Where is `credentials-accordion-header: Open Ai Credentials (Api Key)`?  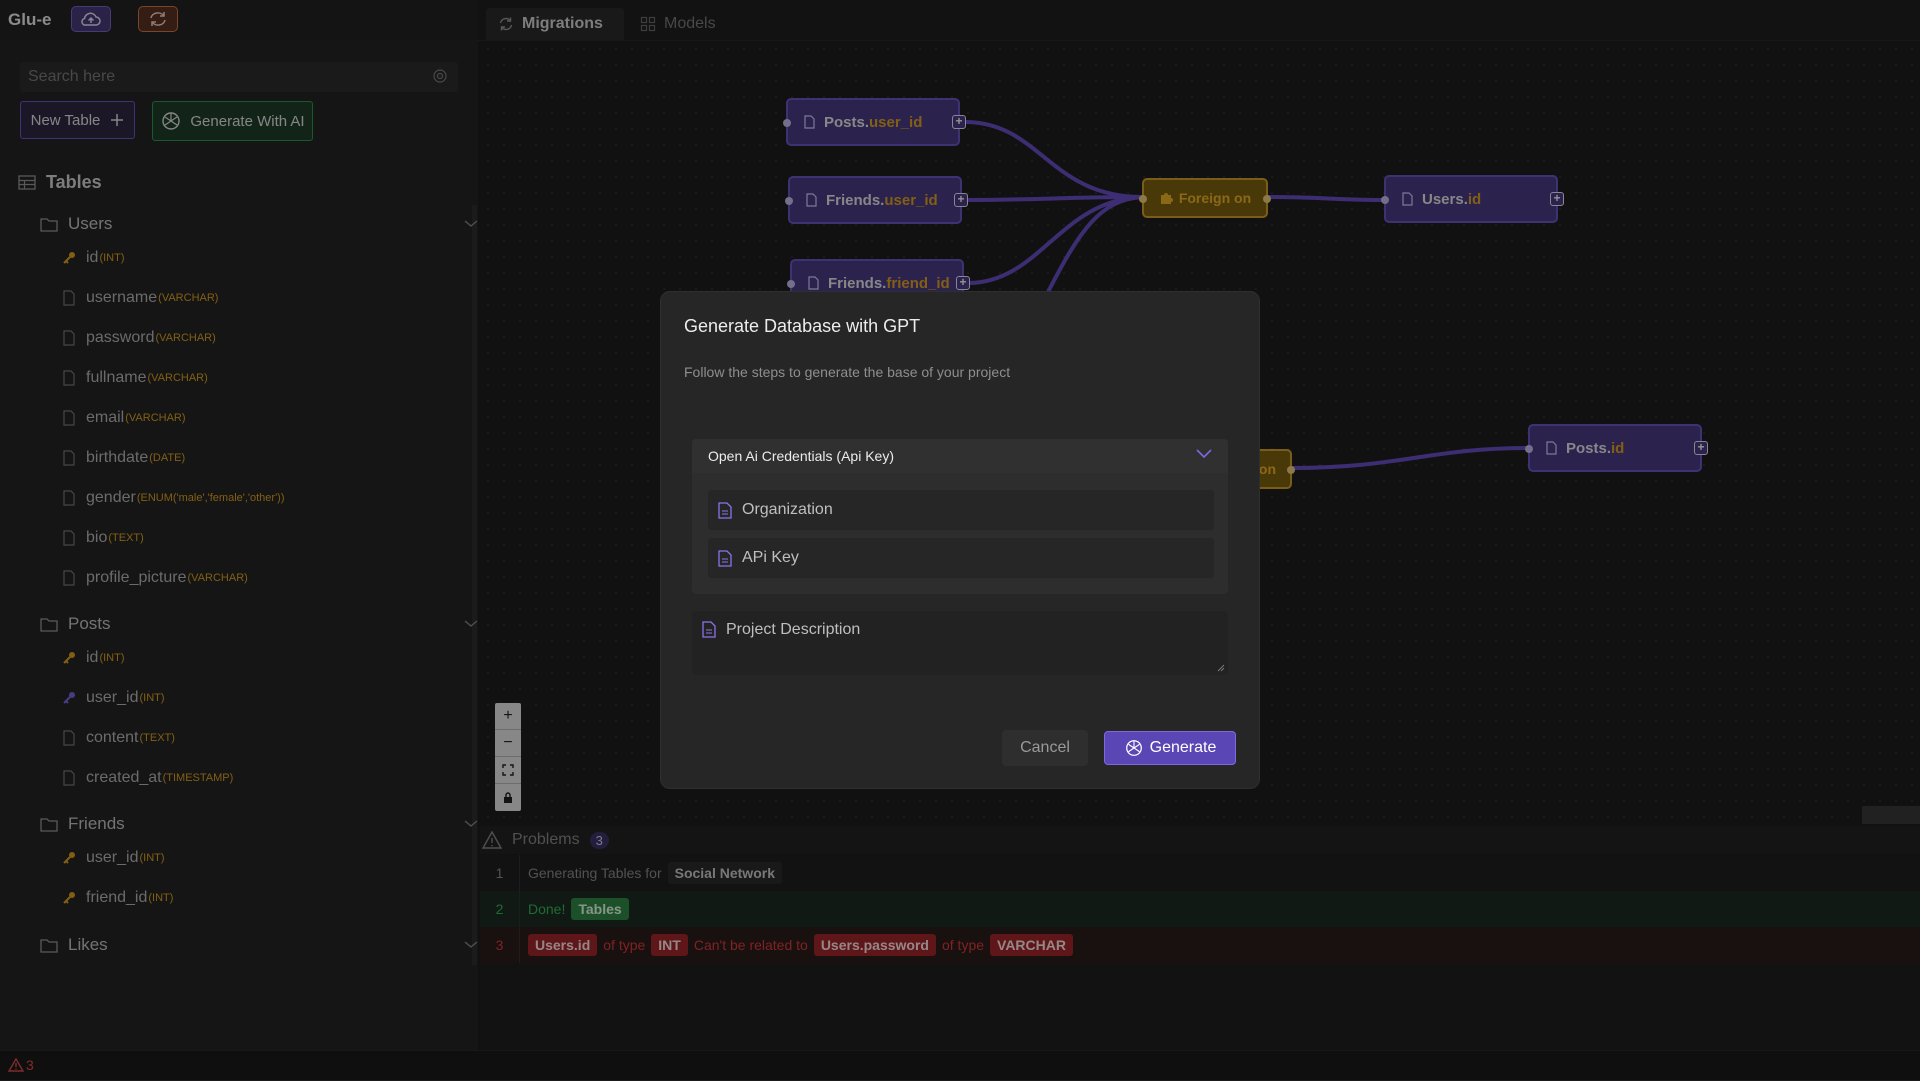 credentials-accordion-header: Open Ai Credentials (Api Key) is located at coordinates (960, 456).